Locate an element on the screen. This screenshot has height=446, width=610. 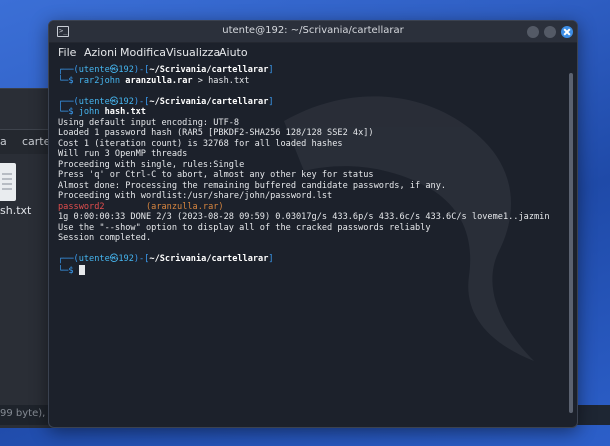
breadcrumb-item-a: a is located at coordinates (3, 141).